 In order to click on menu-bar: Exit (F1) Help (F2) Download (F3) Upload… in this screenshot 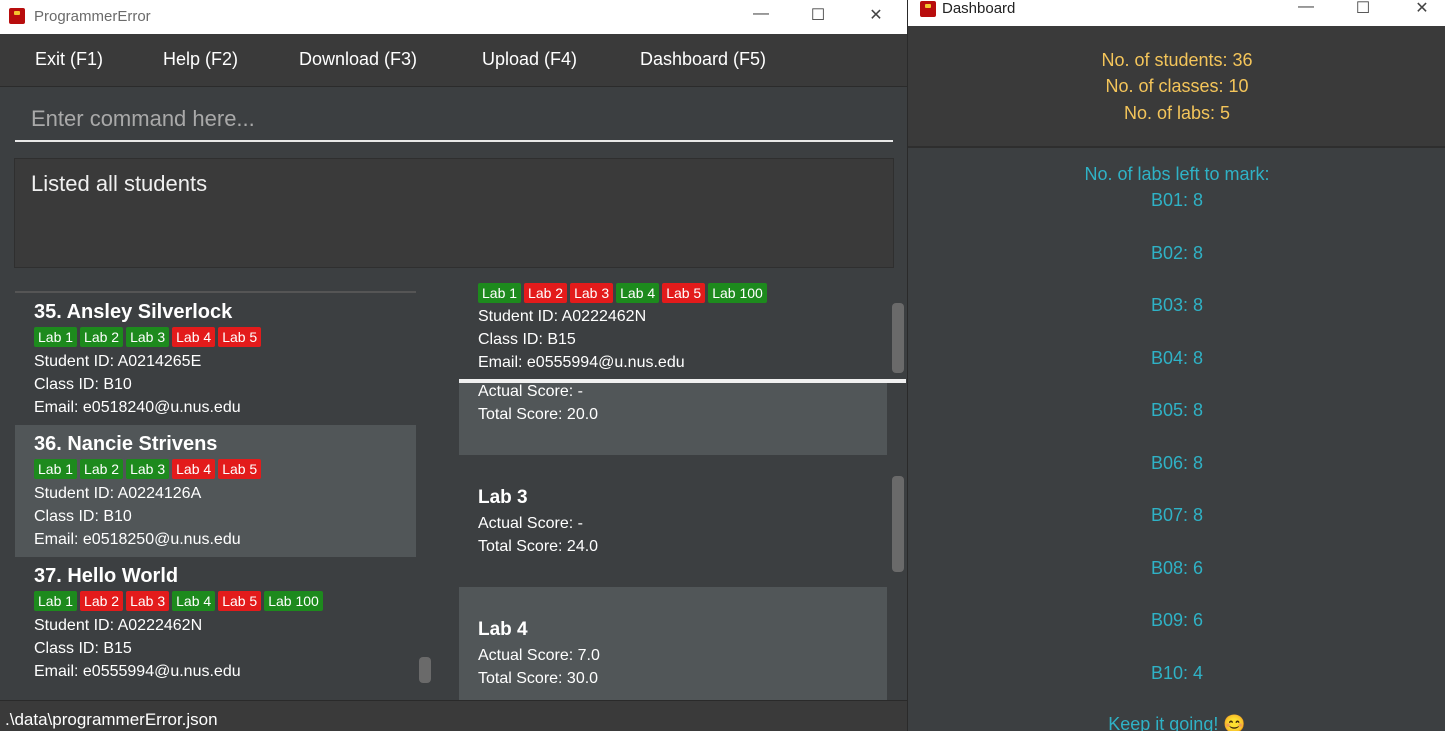, I will do `click(453, 60)`.